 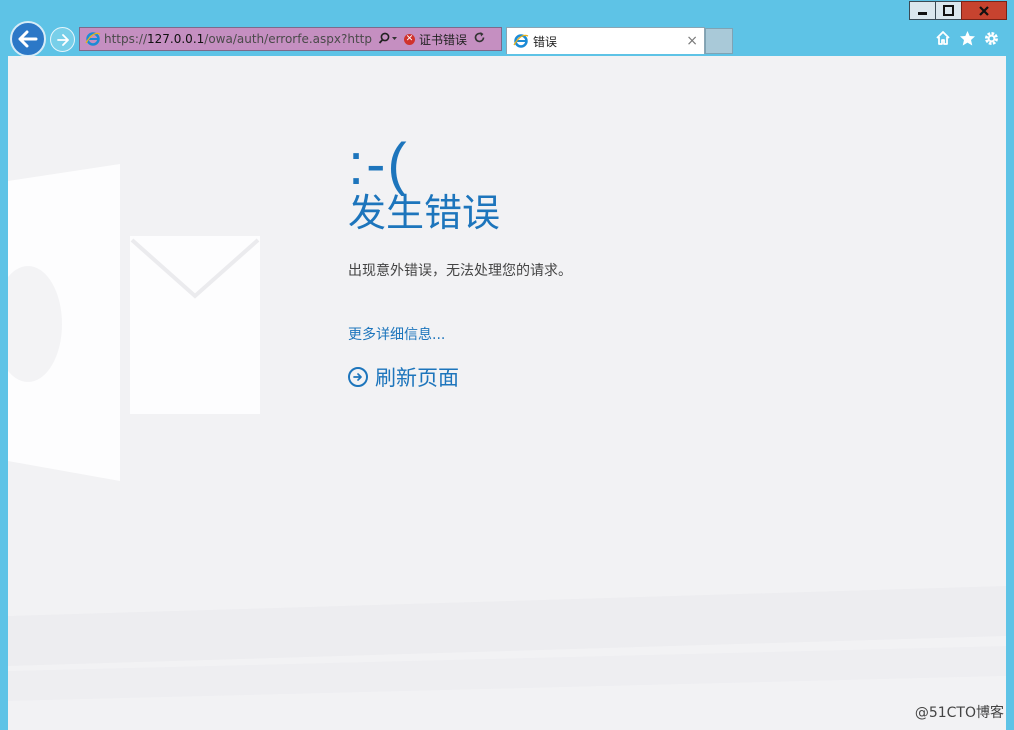 What do you see at coordinates (460, 271) in the screenshot?
I see `error-message: 出现意外错误，无法处理您的请求。` at bounding box center [460, 271].